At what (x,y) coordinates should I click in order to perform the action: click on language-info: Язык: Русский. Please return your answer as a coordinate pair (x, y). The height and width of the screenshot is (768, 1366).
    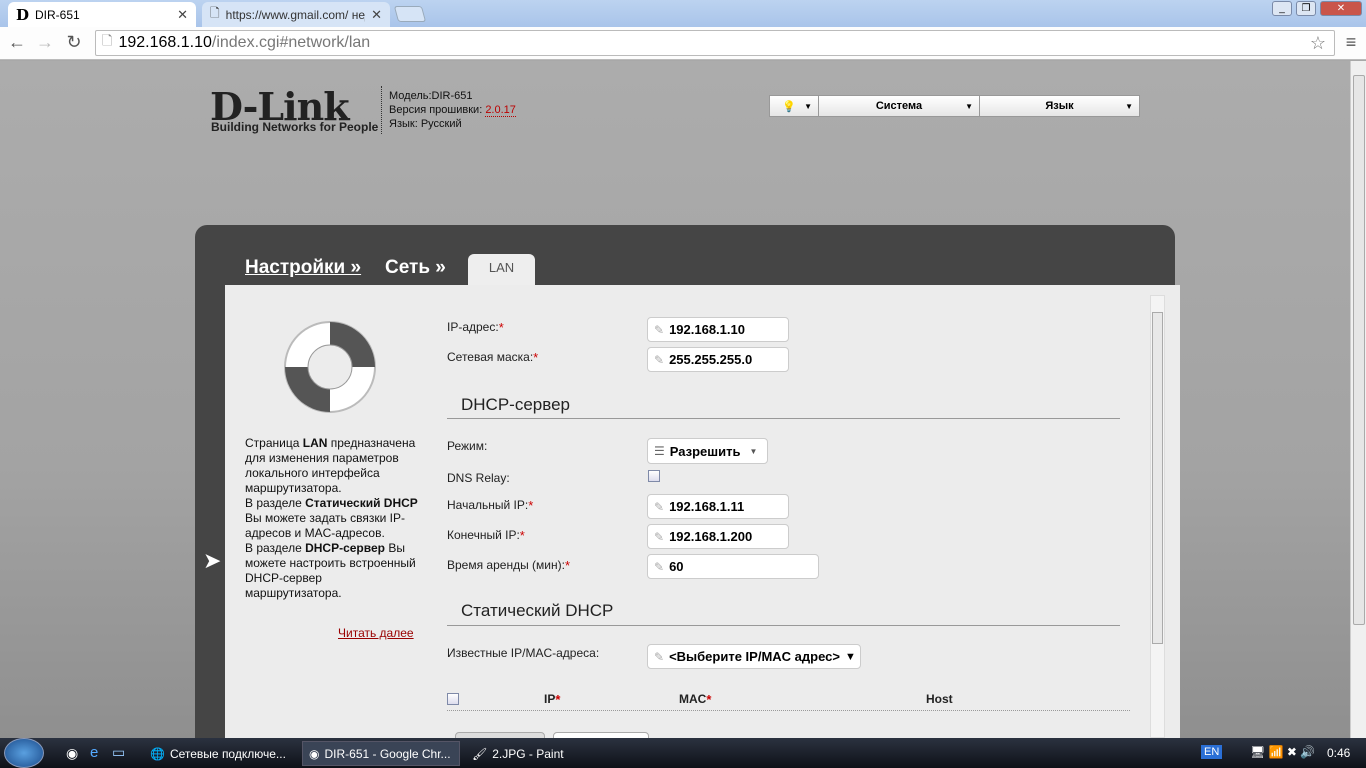
    Looking at the image, I should click on (425, 124).